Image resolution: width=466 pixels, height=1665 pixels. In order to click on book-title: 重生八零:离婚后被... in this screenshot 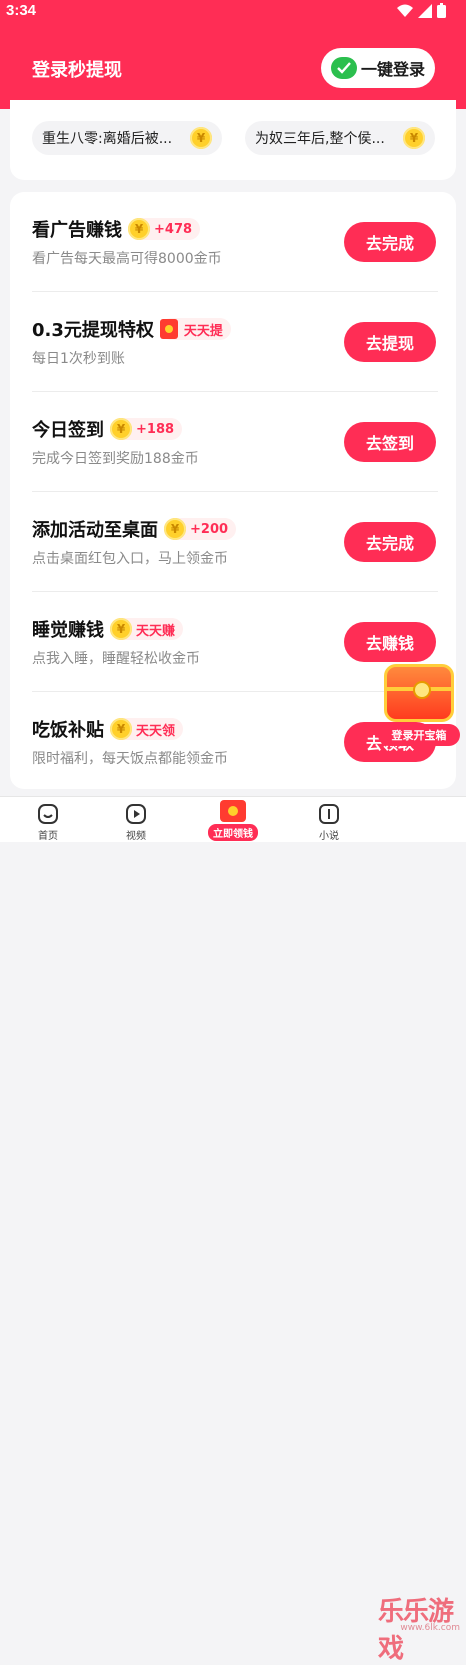, I will do `click(107, 139)`.